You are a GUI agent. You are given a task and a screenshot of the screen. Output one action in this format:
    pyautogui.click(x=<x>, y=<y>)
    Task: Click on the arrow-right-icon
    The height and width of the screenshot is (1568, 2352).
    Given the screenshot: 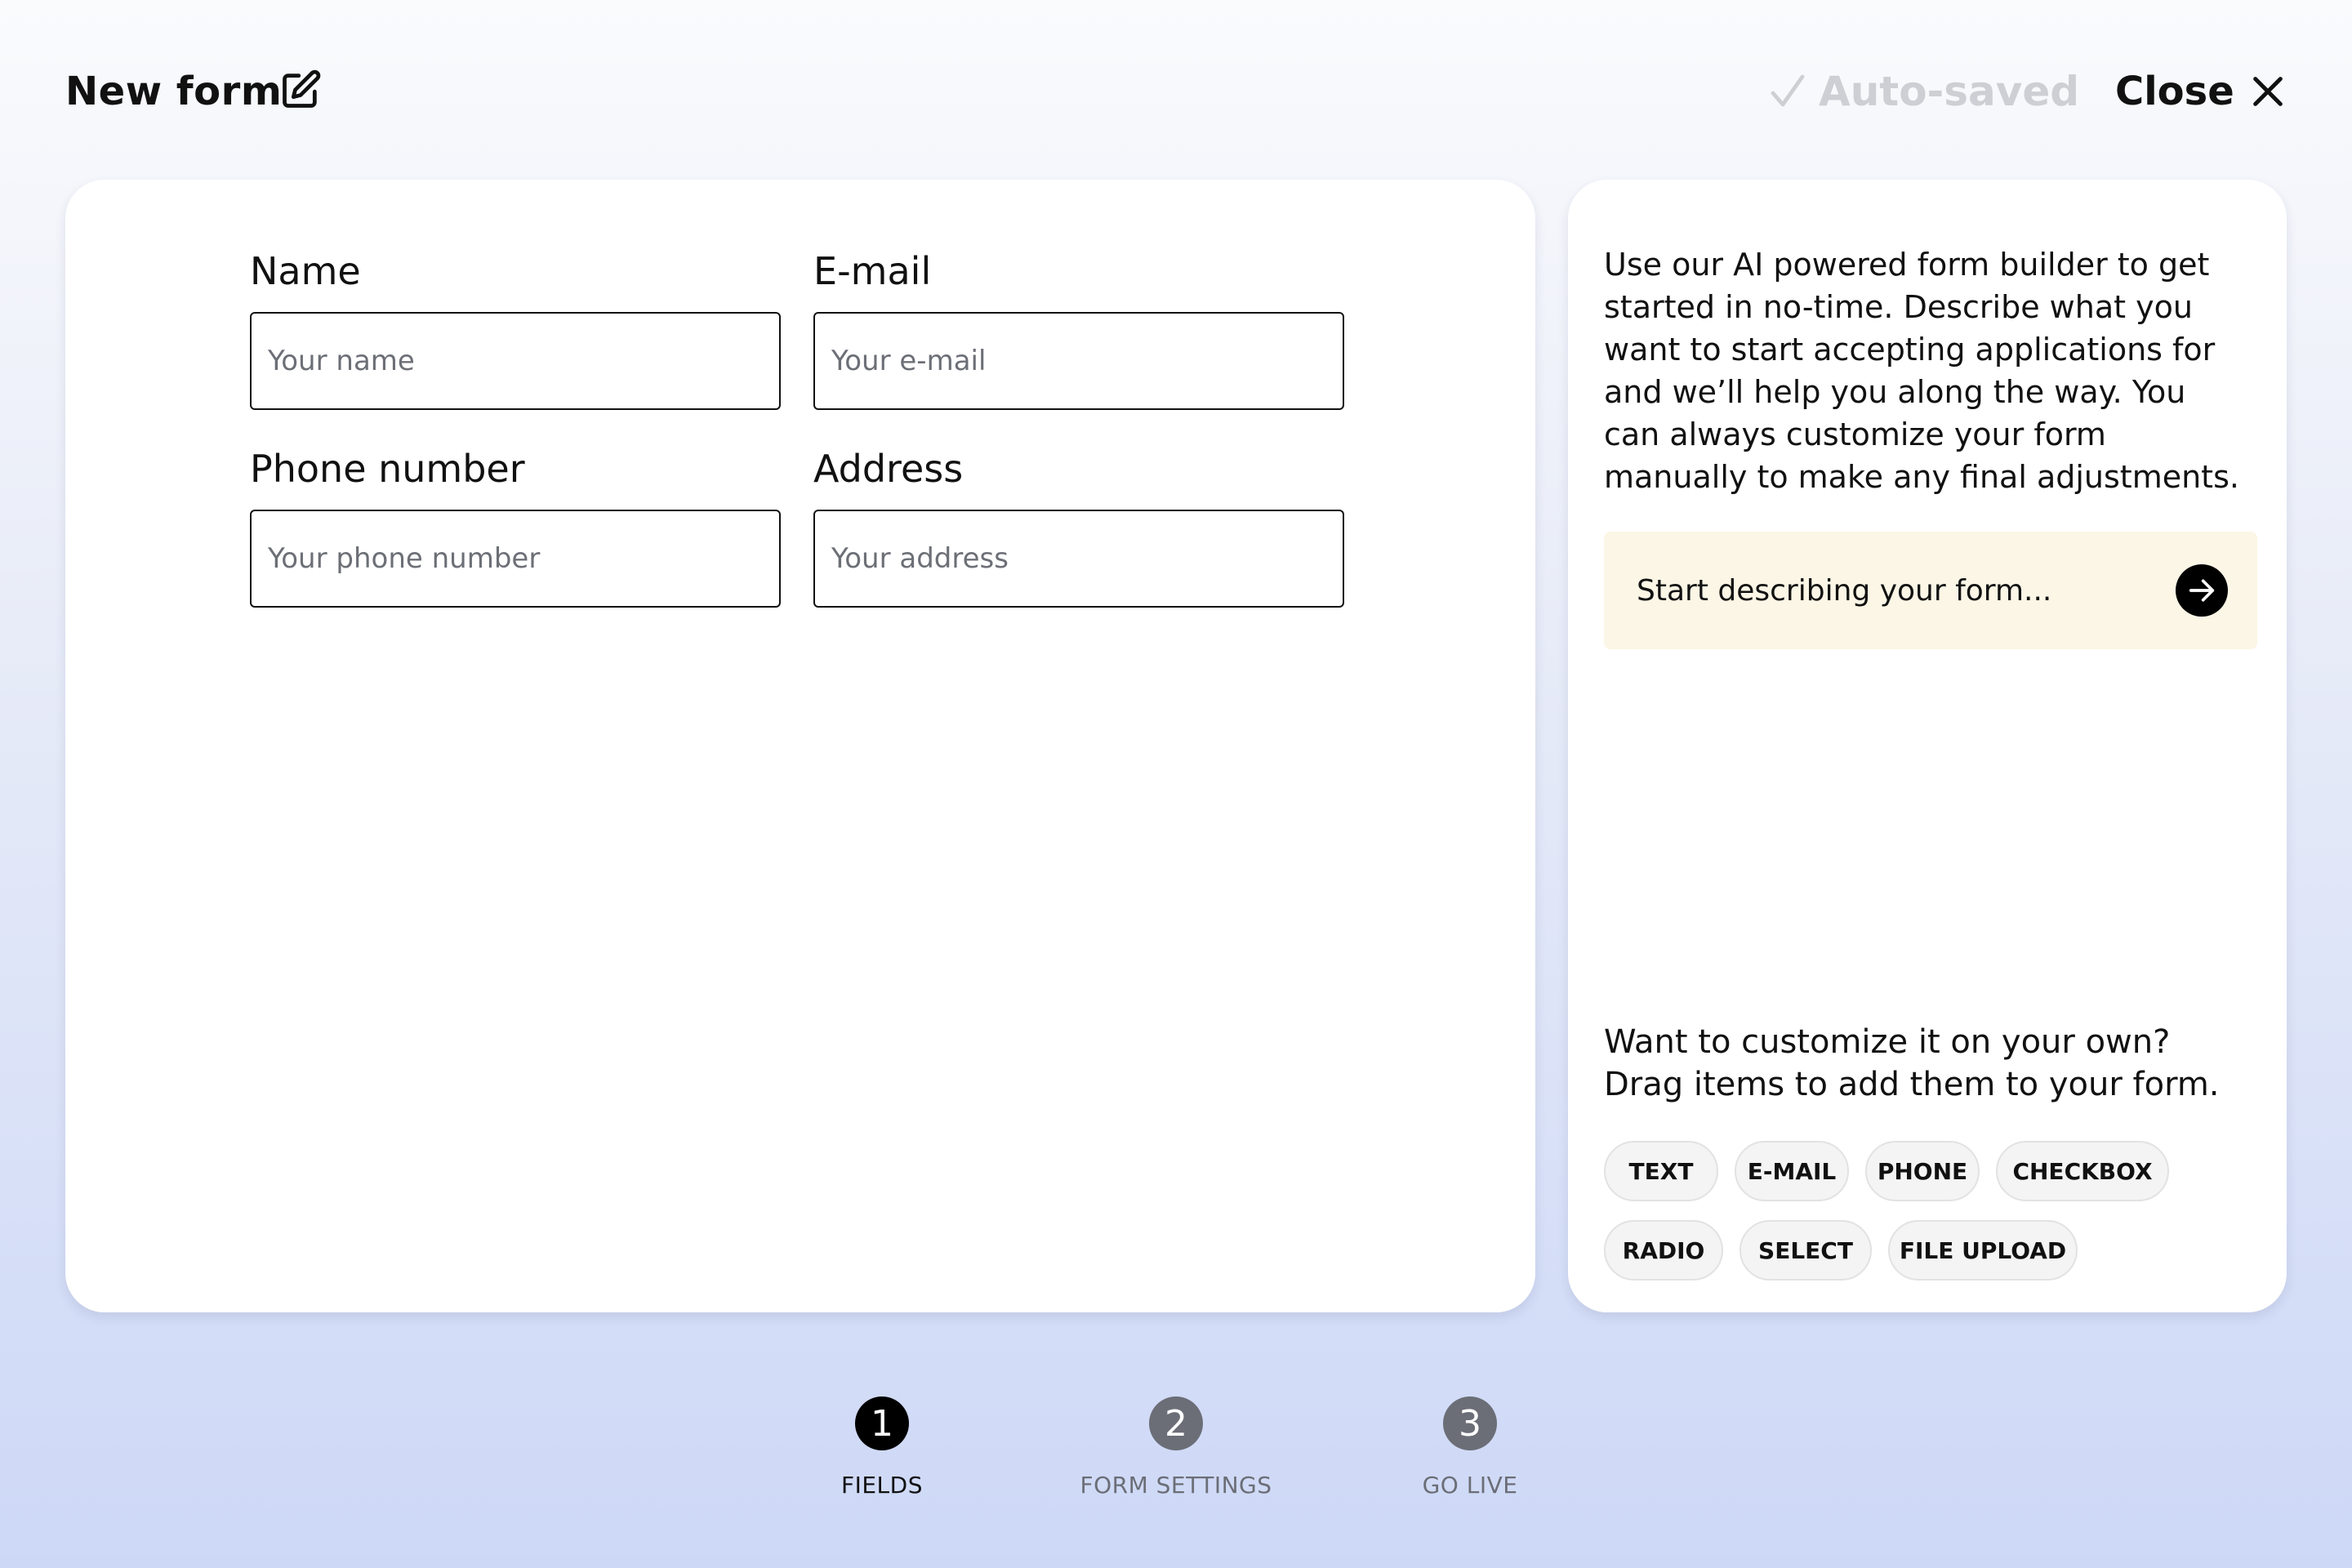 What is the action you would take?
    pyautogui.click(x=2202, y=590)
    